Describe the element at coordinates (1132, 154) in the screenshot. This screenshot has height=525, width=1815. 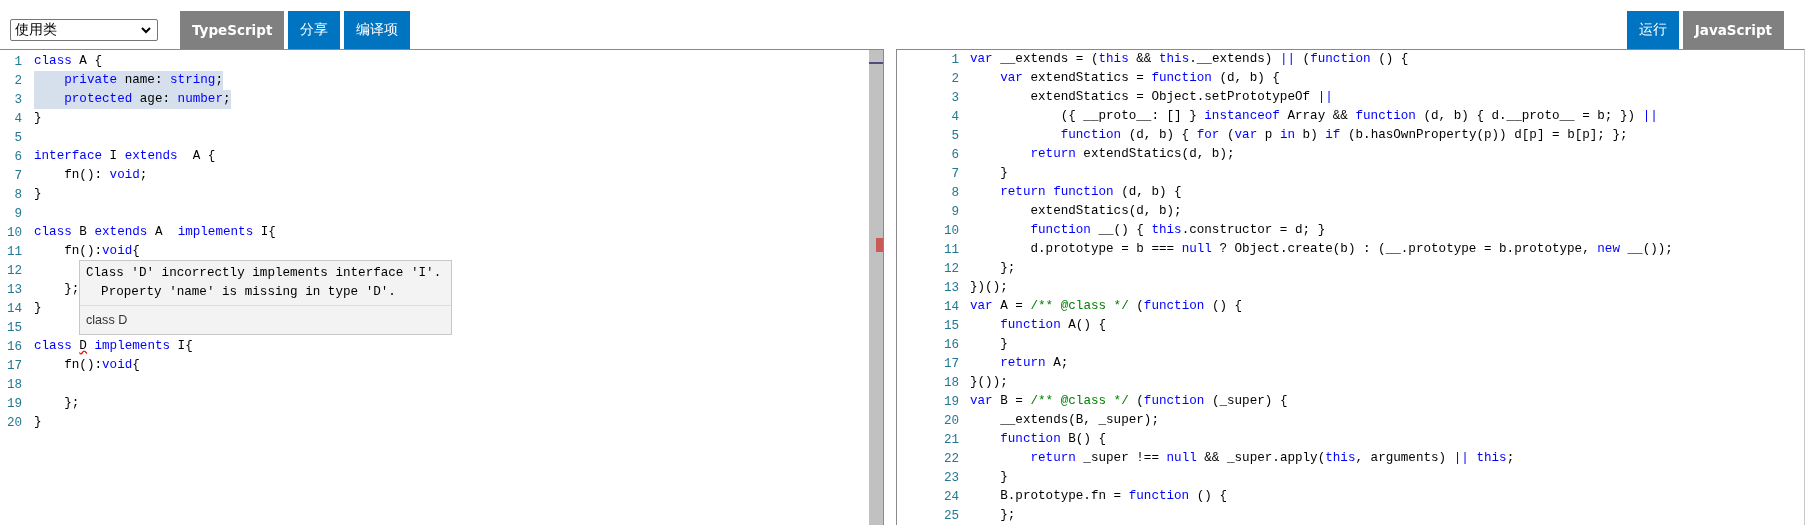
I see `code-line: return extendStatics(d, b);` at that location.